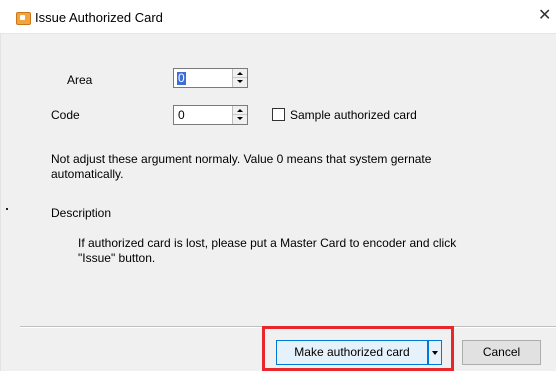 The image size is (556, 371). What do you see at coordinates (0, 202) in the screenshot?
I see `left-edge` at bounding box center [0, 202].